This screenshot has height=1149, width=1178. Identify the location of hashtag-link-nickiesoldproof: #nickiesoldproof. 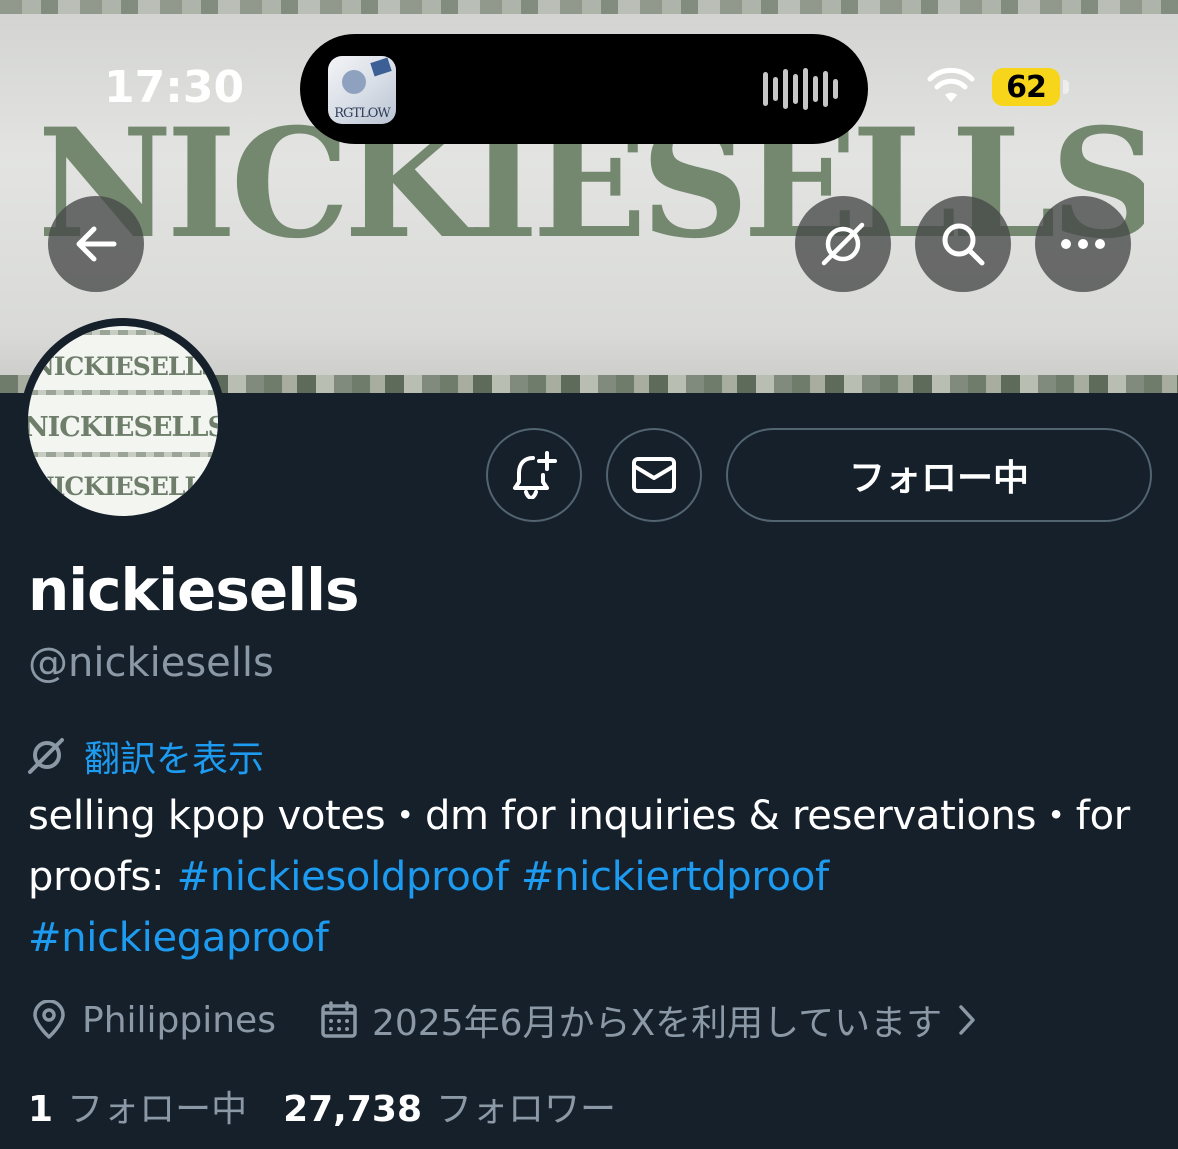
(343, 877).